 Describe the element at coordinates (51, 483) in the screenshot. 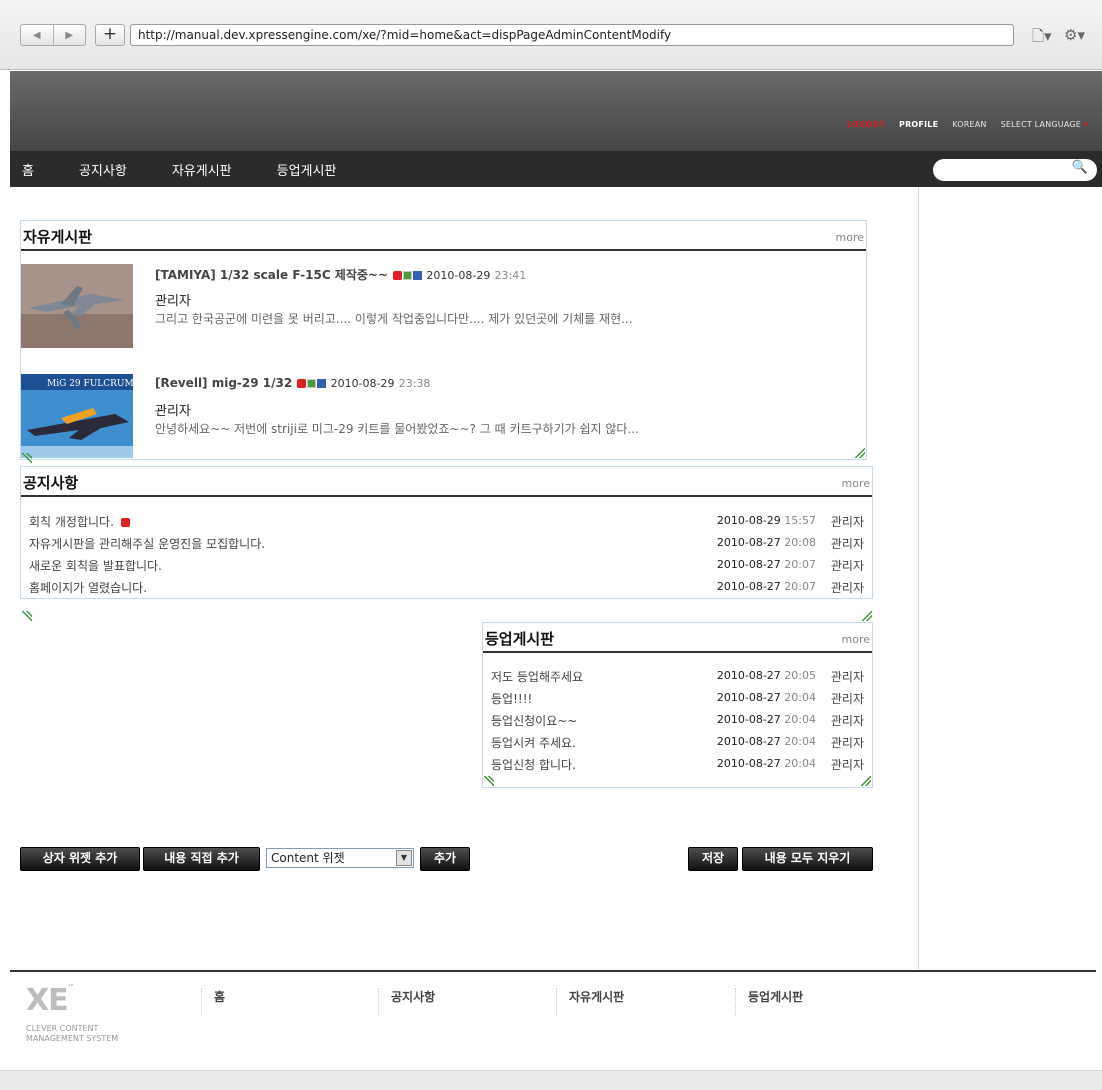

I see `widget-title: 공지사항` at that location.